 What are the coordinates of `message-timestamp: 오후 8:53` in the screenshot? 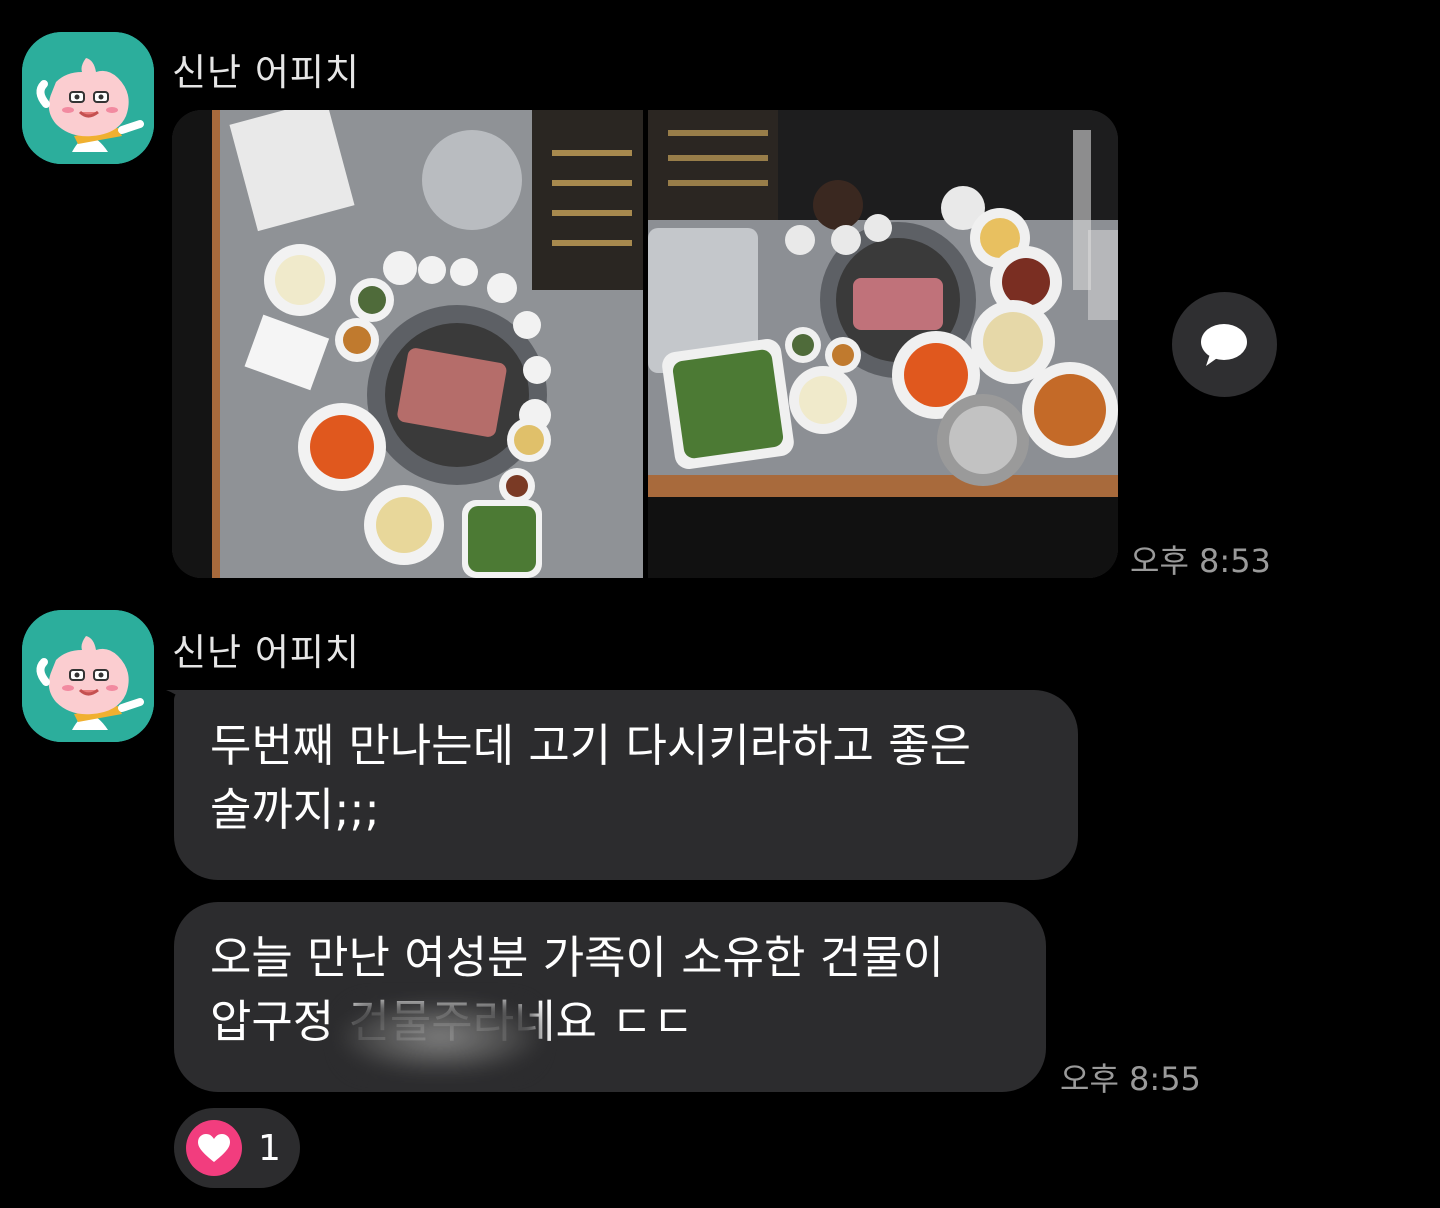 It's located at (1200, 561).